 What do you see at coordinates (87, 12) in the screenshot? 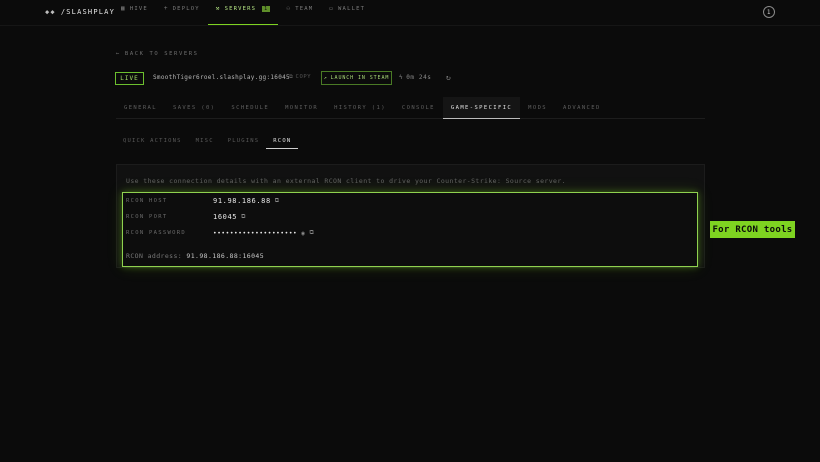
I see `brand-name: /SLASHPLAY` at bounding box center [87, 12].